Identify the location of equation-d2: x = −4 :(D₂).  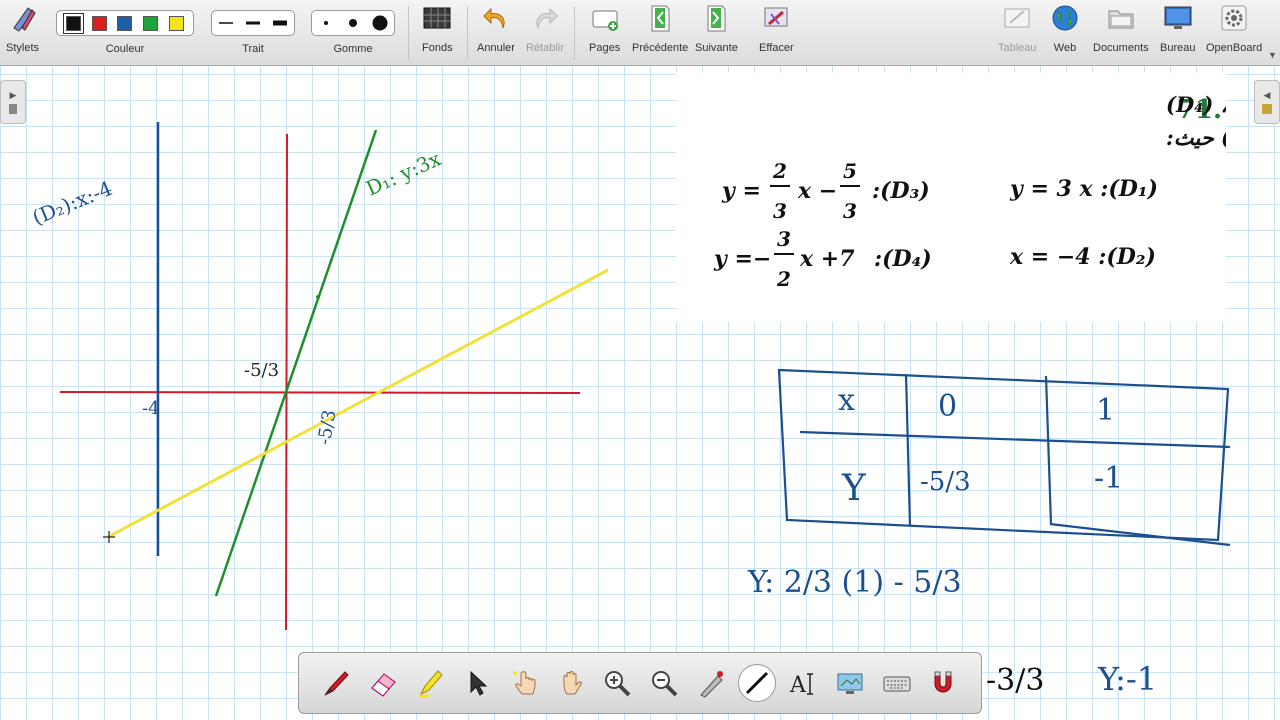
(1082, 257).